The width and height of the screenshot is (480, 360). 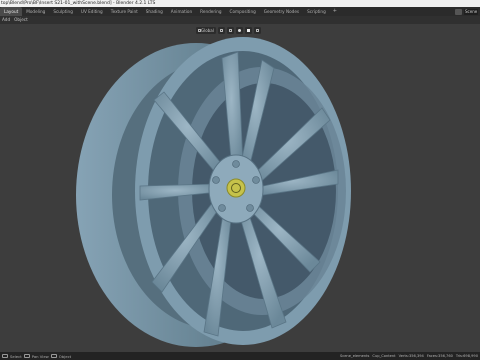 I want to click on tab-modeling: Modeling, so click(x=35, y=11).